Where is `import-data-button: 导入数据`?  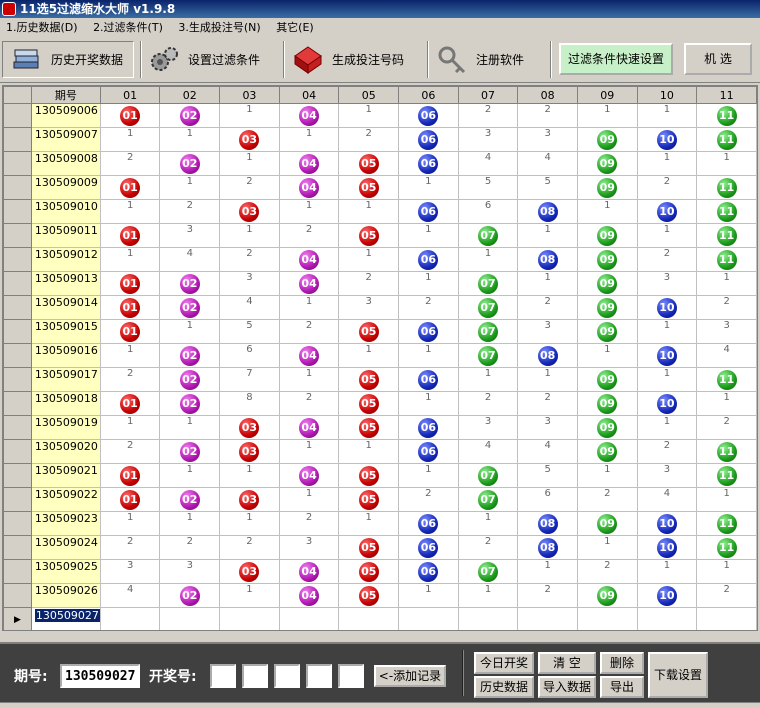
import-data-button: 导入数据 is located at coordinates (567, 687).